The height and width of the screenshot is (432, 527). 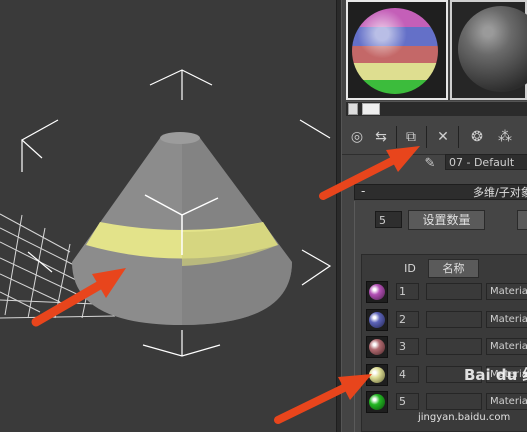 What do you see at coordinates (440, 192) in the screenshot?
I see `multi-sub-rollout-header: - 多维/子对象` at bounding box center [440, 192].